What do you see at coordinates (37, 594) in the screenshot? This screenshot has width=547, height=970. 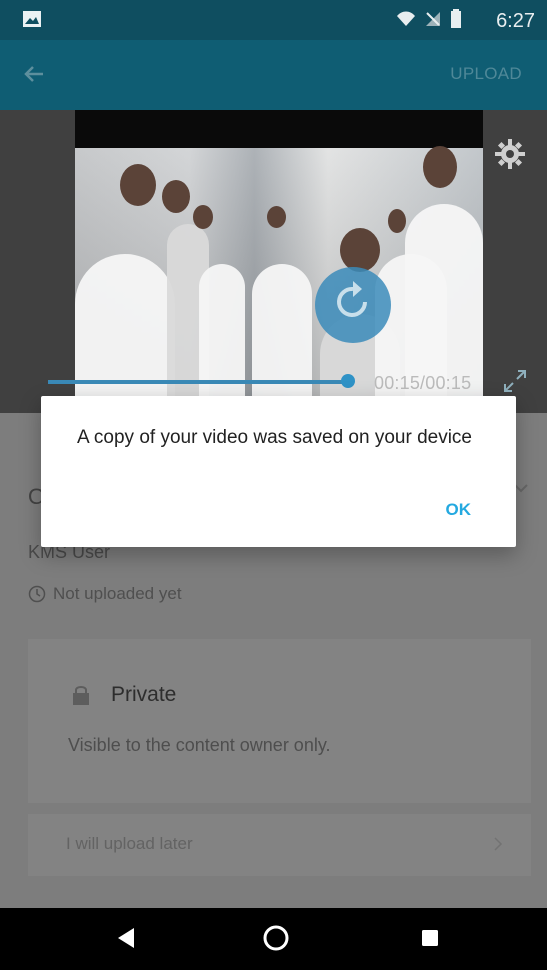 I see `clock-icon` at bounding box center [37, 594].